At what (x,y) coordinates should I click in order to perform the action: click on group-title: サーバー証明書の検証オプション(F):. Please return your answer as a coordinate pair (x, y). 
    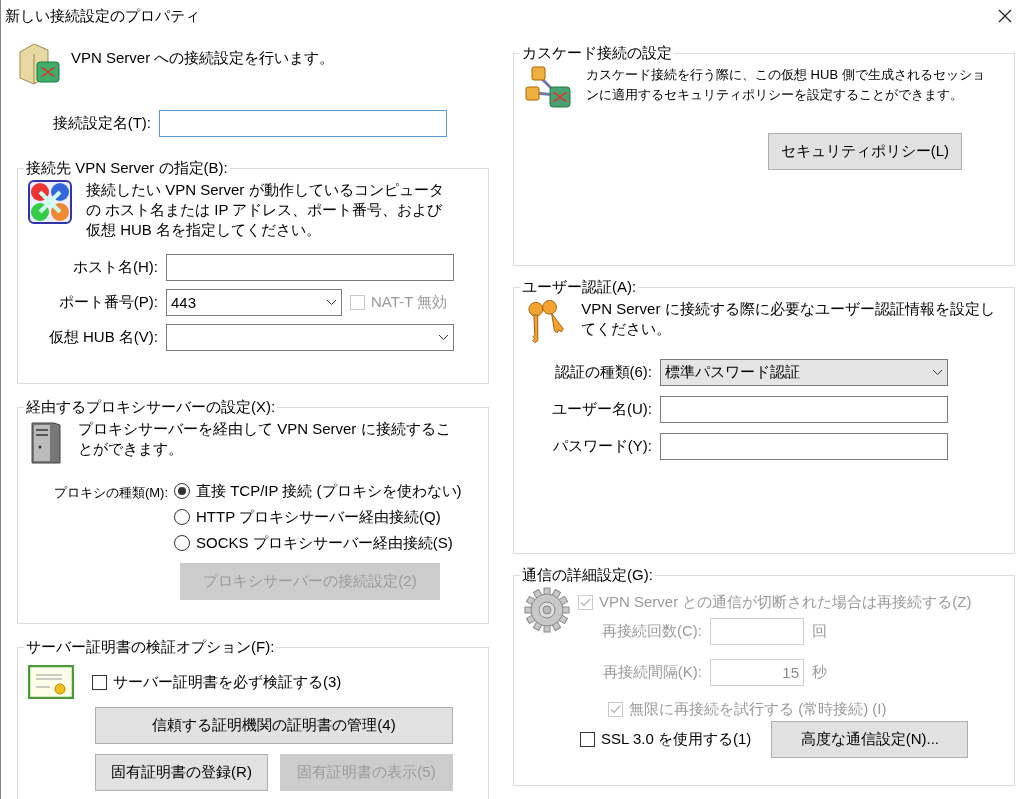
    Looking at the image, I should click on (150, 647).